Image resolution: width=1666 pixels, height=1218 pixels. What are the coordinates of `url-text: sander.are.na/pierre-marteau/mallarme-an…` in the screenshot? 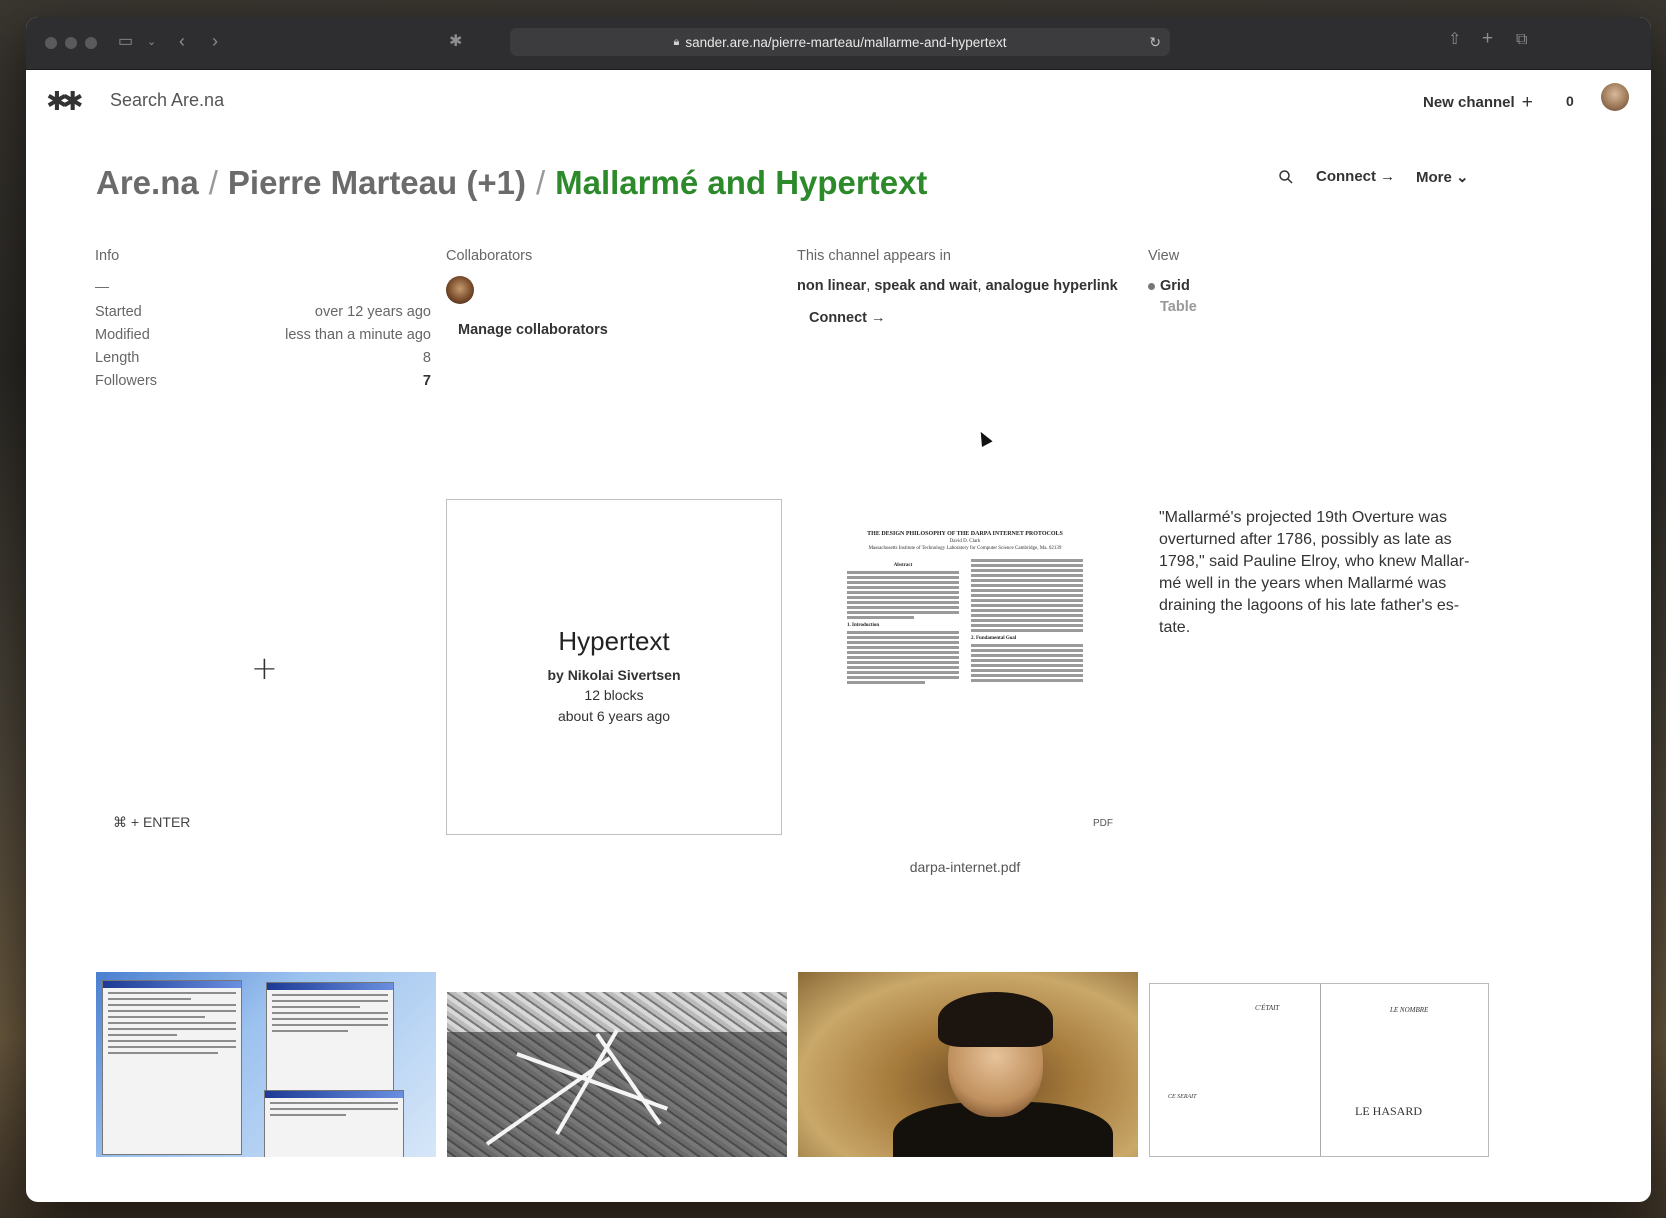 It's located at (846, 42).